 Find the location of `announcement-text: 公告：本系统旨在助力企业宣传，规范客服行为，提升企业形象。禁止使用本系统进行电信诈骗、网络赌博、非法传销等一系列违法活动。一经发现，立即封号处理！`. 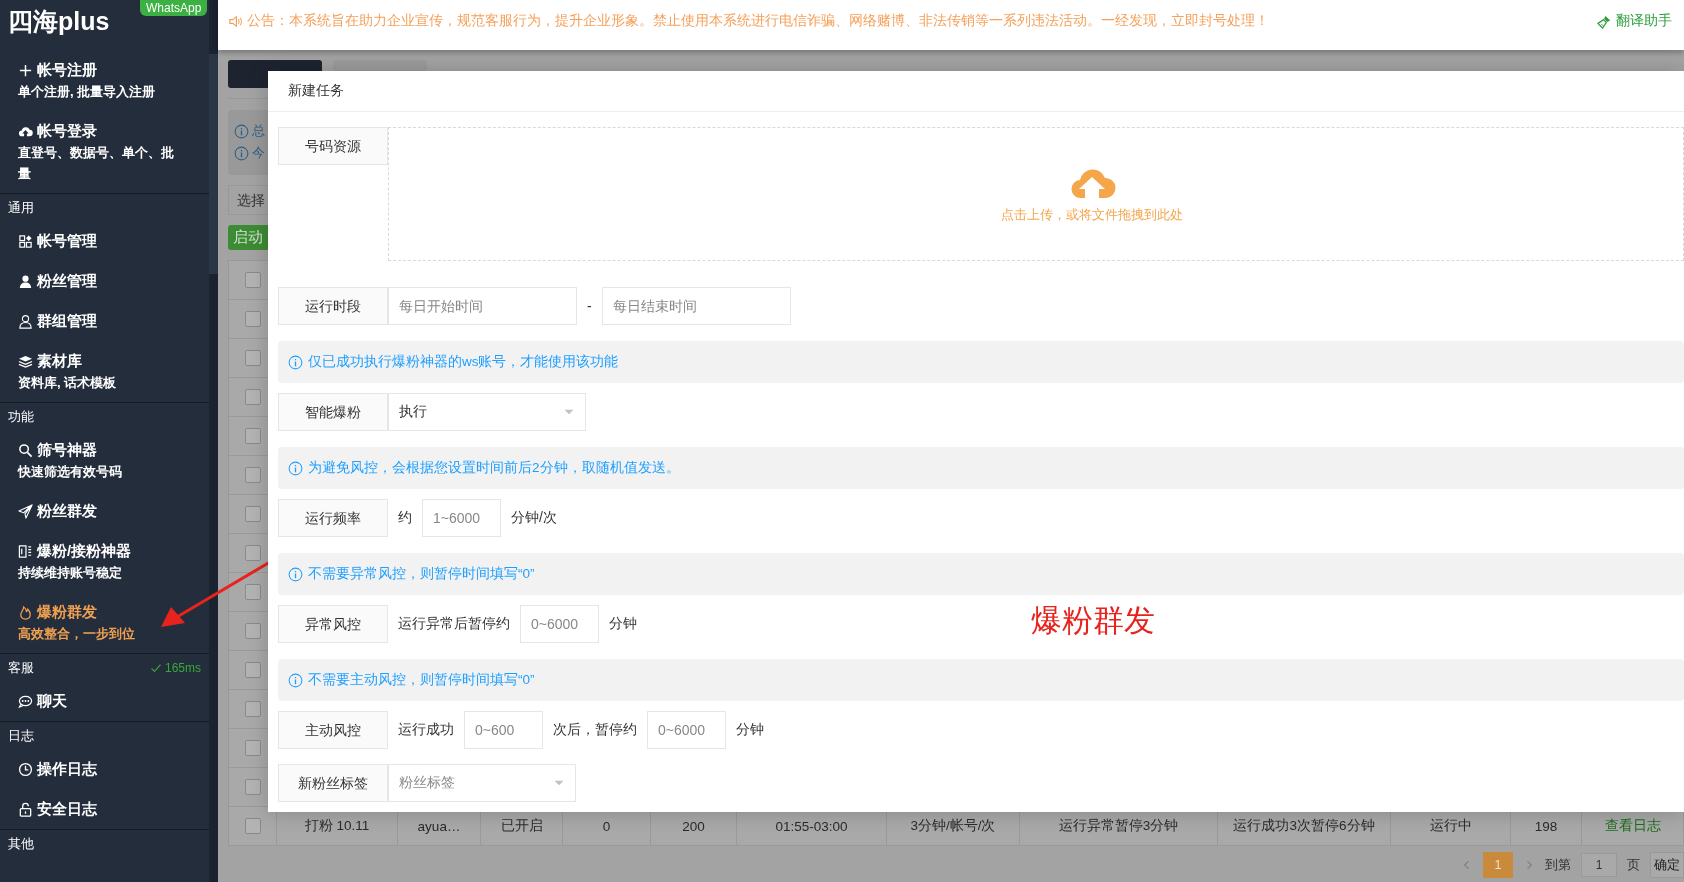

announcement-text: 公告：本系统旨在助力企业宣传，规范客服行为，提升企业形象。禁止使用本系统进行电信诈骗、网络赌博、非法传销等一系列违法活动。一经发现，立即封号处理！ is located at coordinates (758, 21).